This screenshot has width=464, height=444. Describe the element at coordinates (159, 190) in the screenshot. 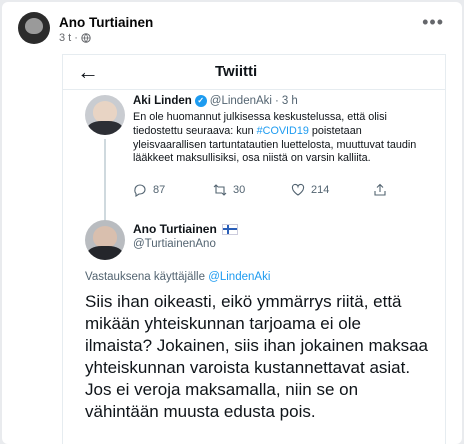

I see `reply-count: 87` at that location.